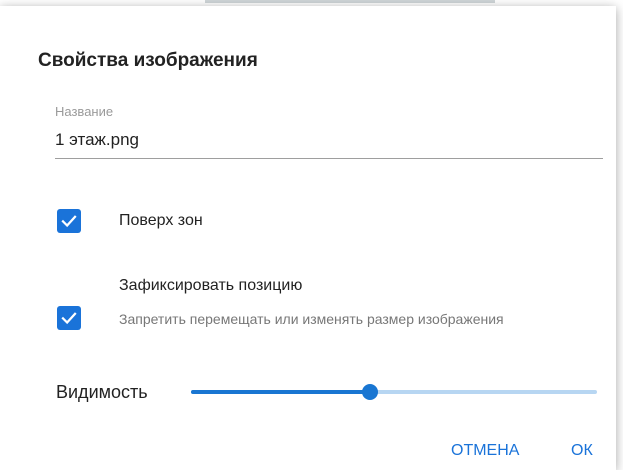 This screenshot has width=623, height=470. I want to click on ok-button: ОК, so click(582, 451).